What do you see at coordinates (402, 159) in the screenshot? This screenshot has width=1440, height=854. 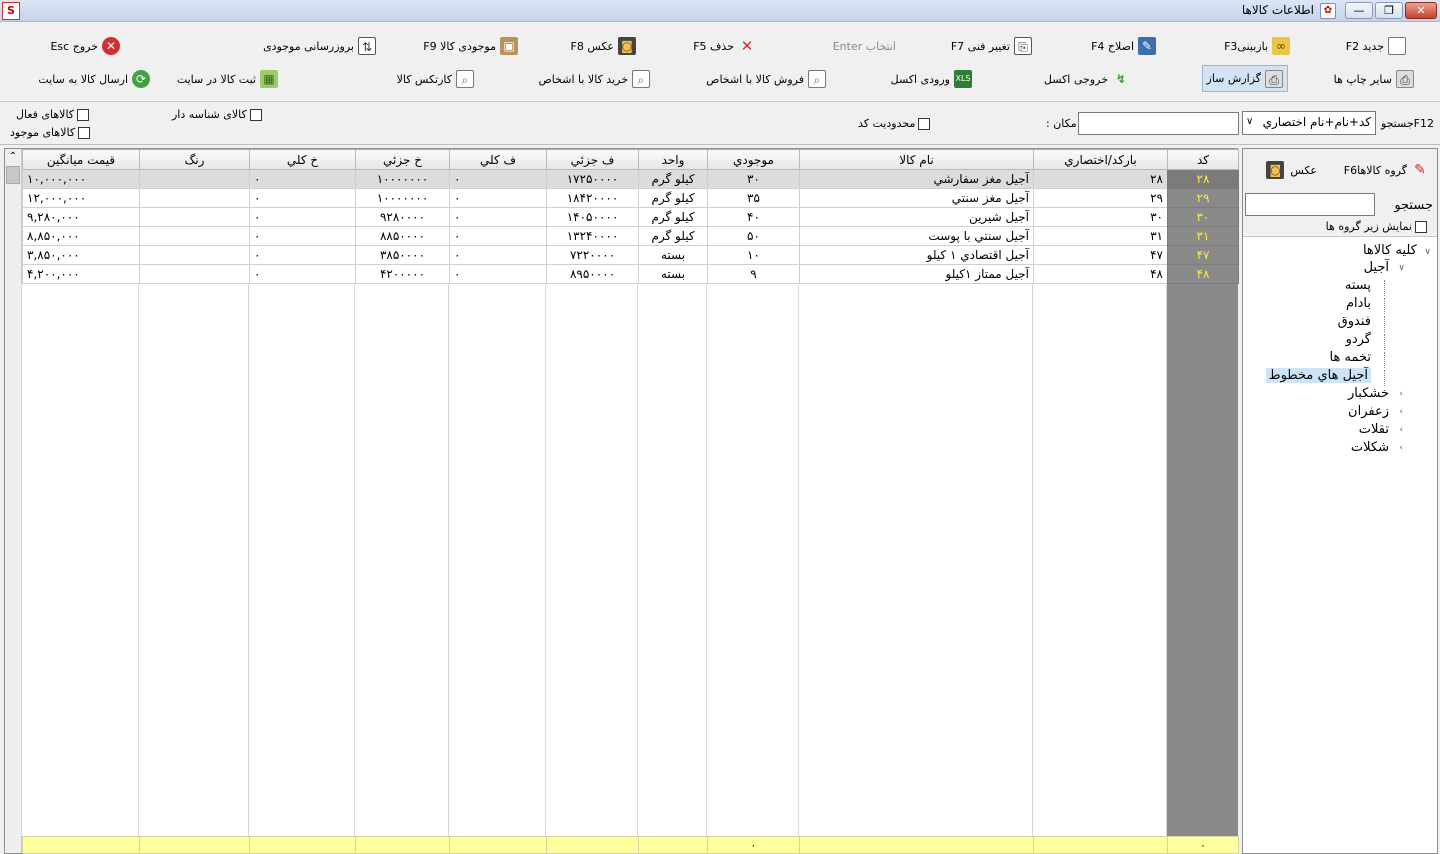 I see `header-col-buy-part: خ جزئي` at bounding box center [402, 159].